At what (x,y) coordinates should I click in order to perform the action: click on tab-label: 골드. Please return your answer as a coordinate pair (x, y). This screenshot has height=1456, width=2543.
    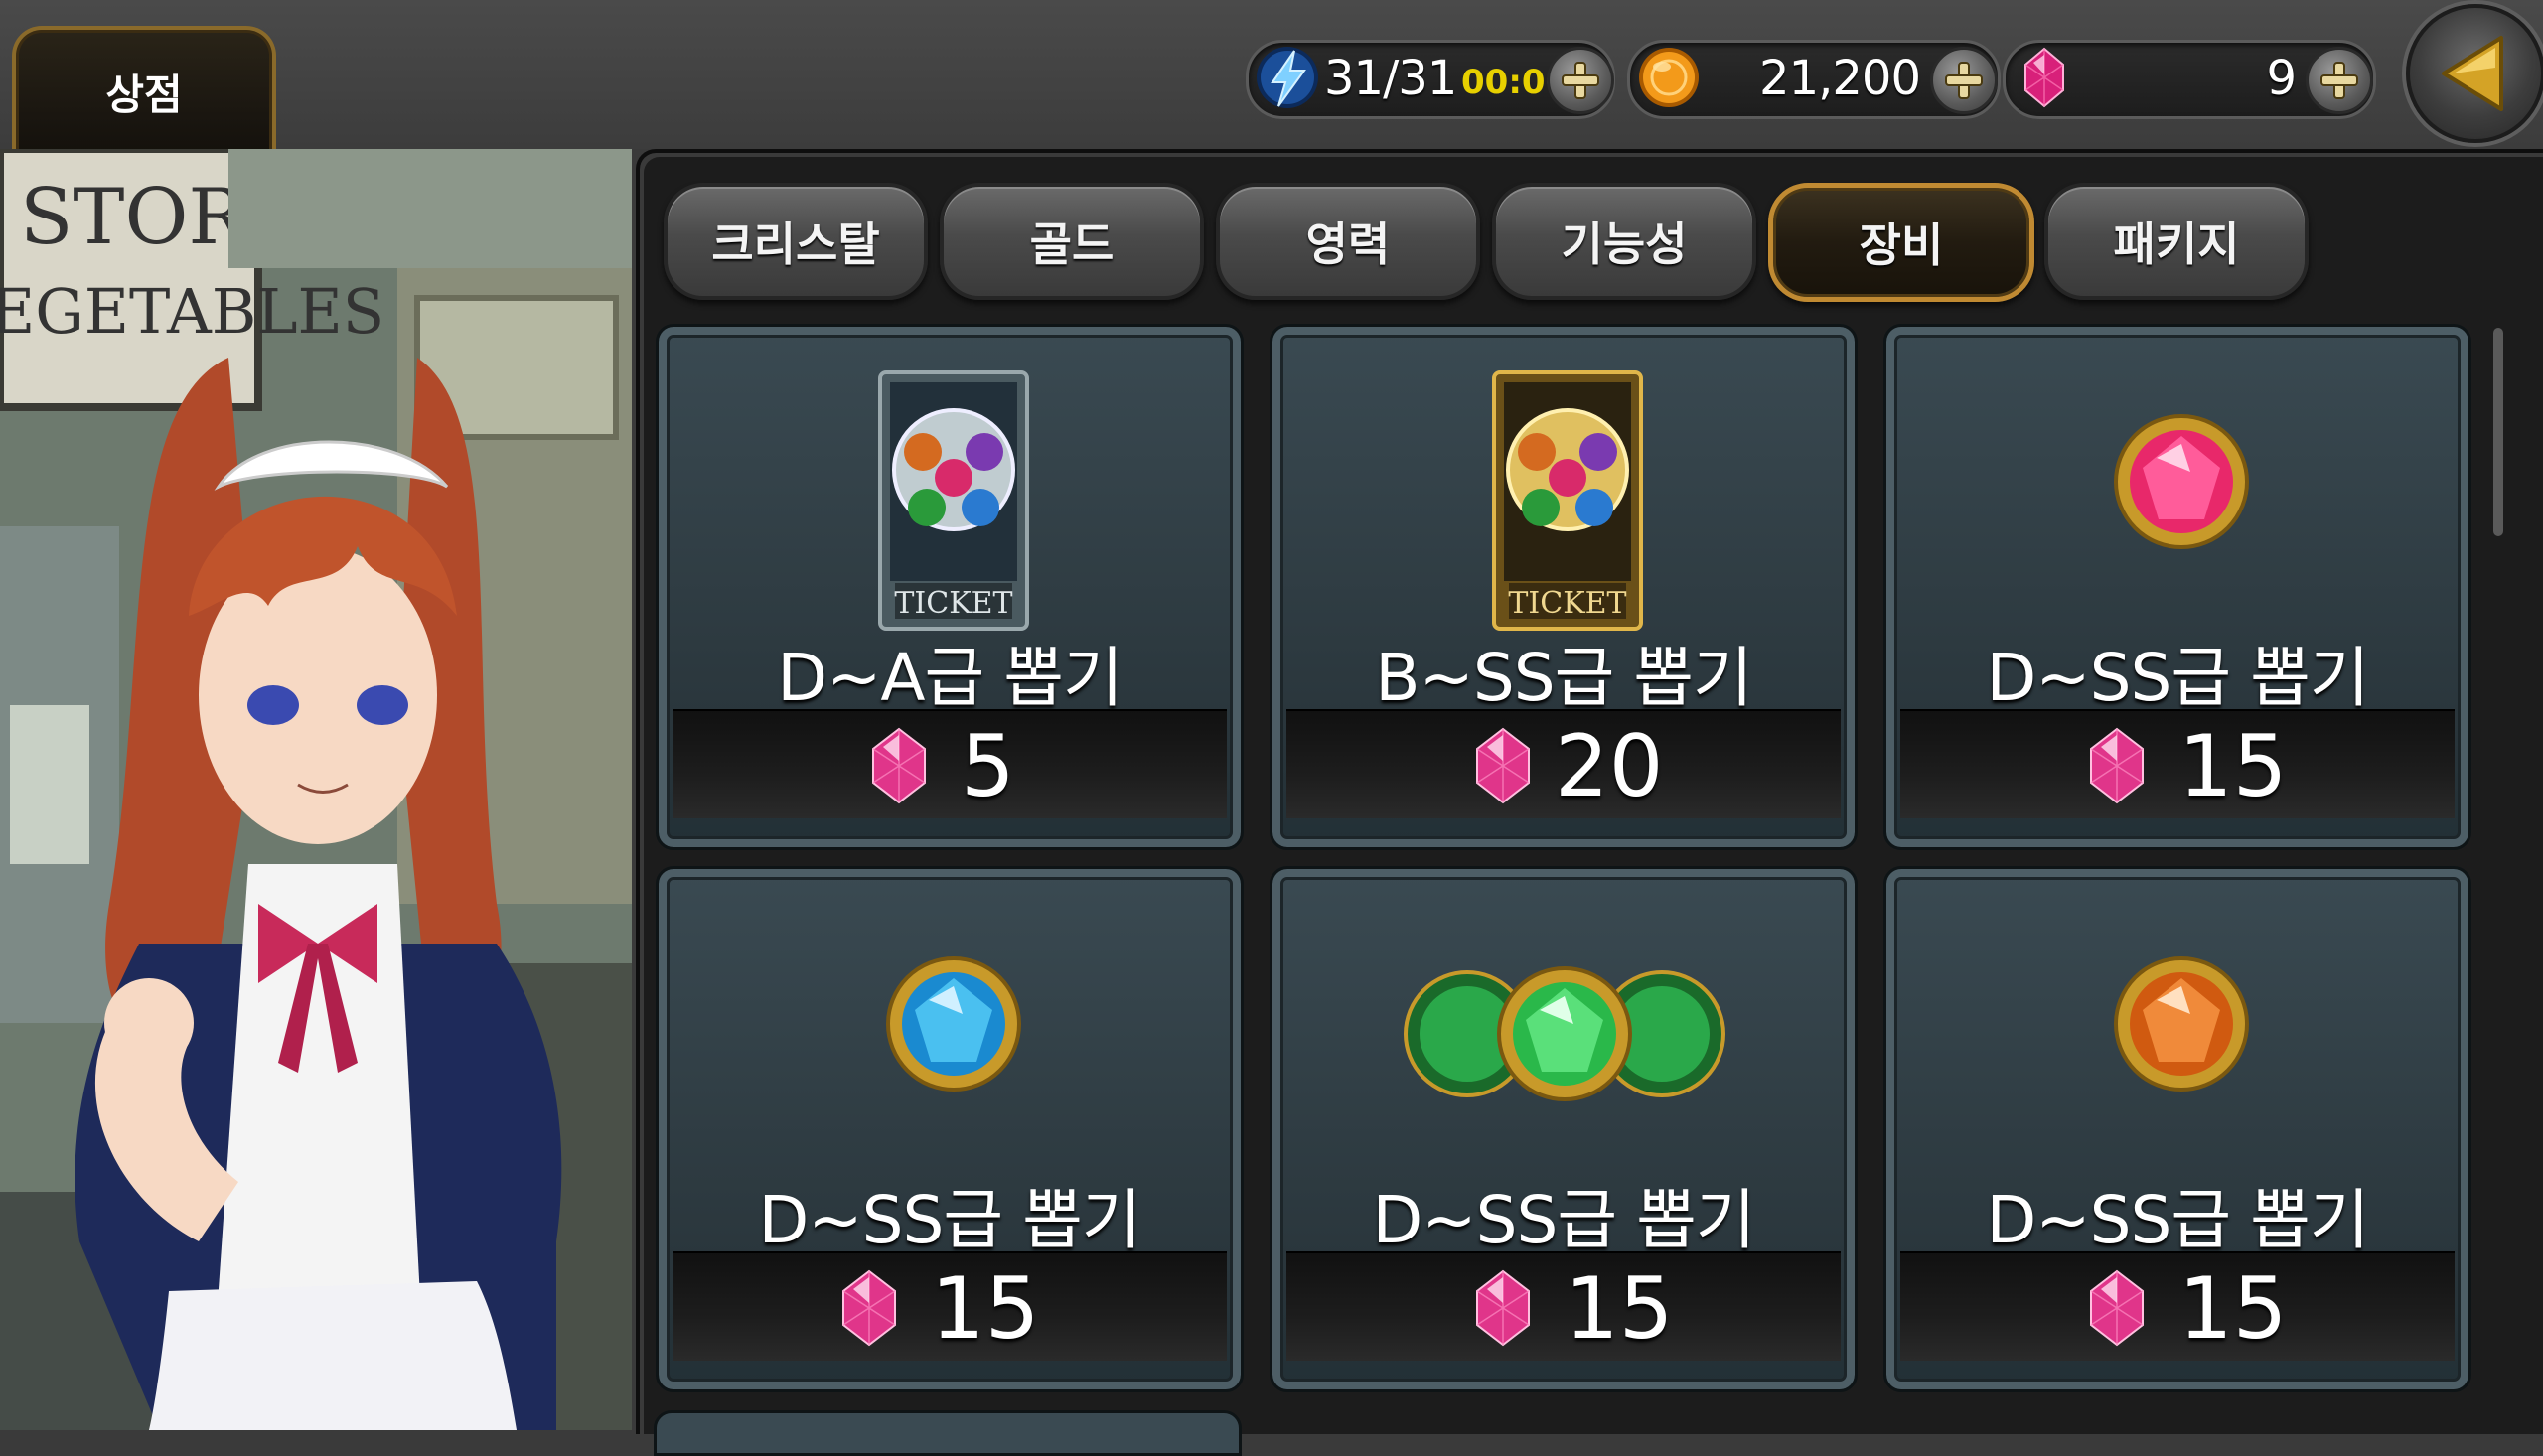
    Looking at the image, I should click on (1072, 245).